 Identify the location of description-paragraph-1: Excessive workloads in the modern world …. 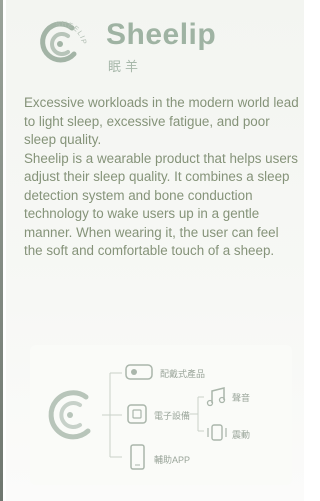
(161, 121).